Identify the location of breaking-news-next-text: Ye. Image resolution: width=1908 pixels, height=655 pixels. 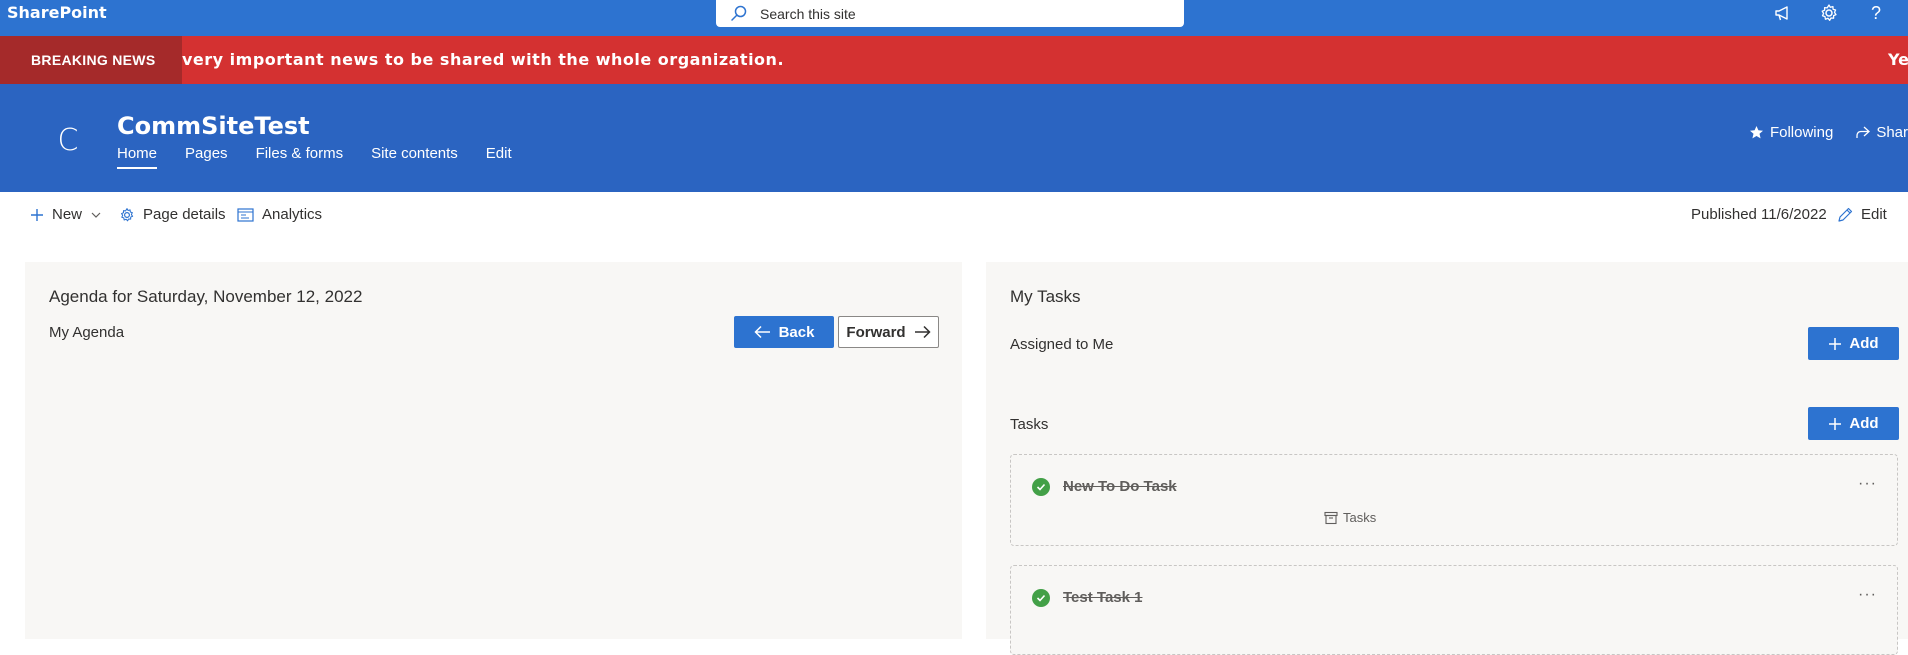
(1898, 59).